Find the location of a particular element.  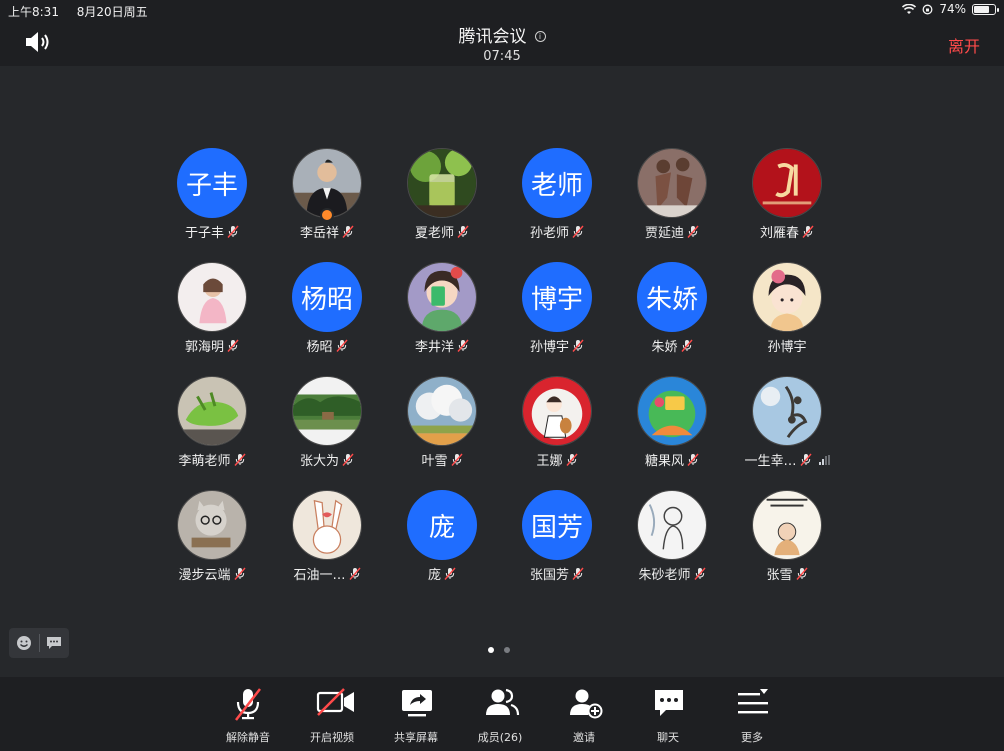

participant-name-row: 贾延迪 is located at coordinates (672, 231).